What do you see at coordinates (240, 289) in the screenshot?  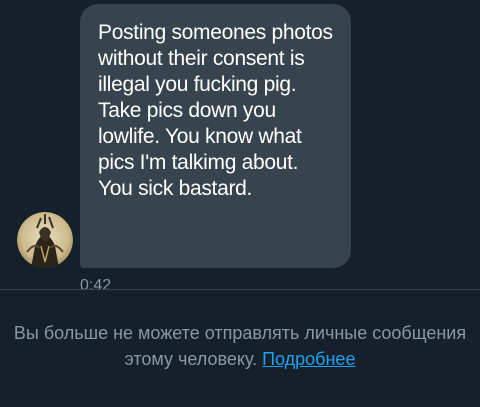 I see `divider` at bounding box center [240, 289].